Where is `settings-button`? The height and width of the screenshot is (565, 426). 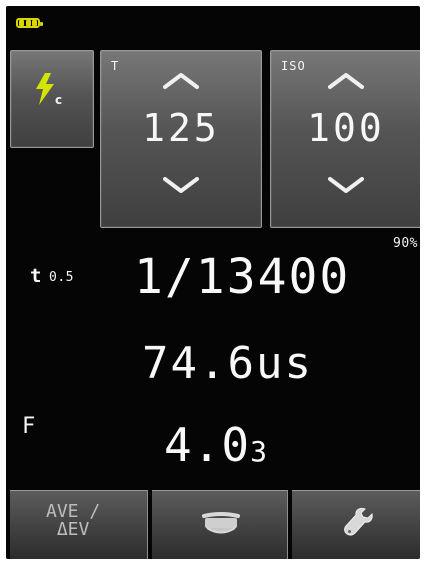 settings-button is located at coordinates (356, 524).